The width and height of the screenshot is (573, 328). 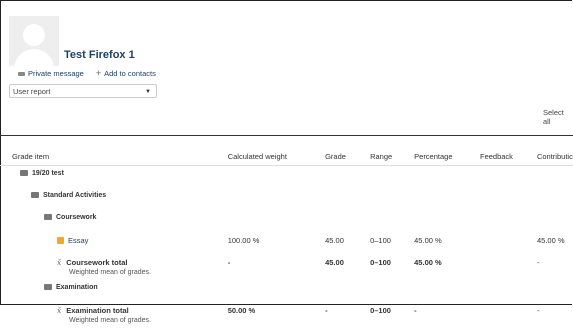 I want to click on category-label: Standard Activities, so click(x=75, y=195).